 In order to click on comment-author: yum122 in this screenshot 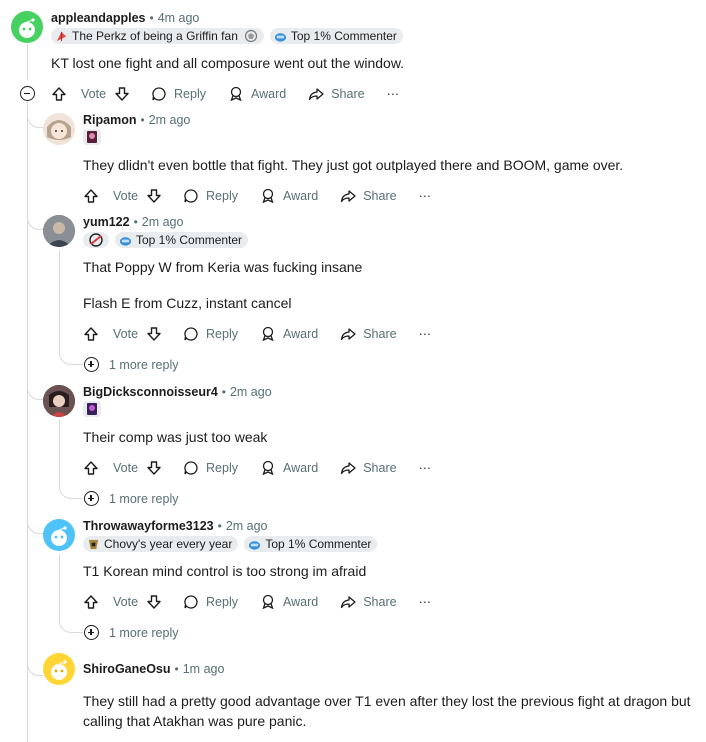, I will do `click(106, 222)`.